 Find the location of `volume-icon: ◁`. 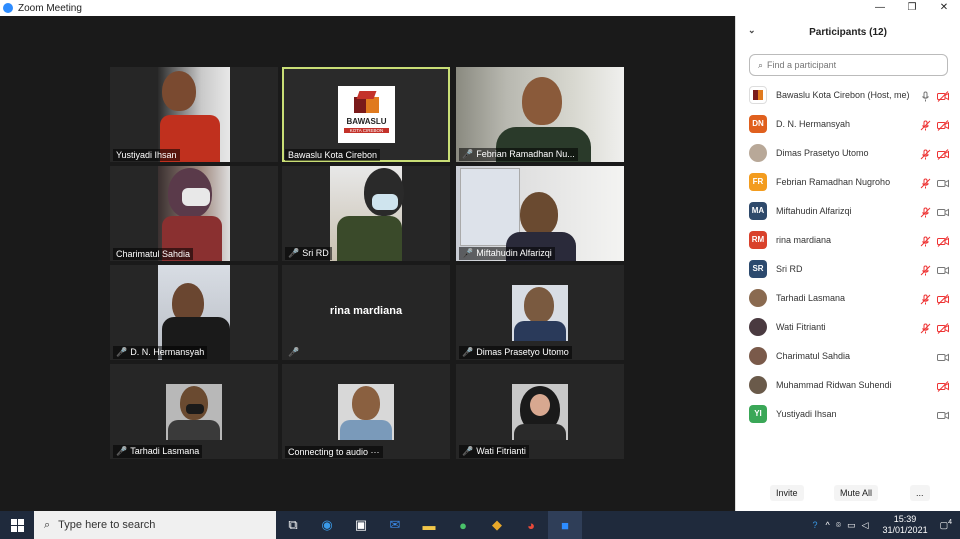

volume-icon: ◁ is located at coordinates (865, 525).